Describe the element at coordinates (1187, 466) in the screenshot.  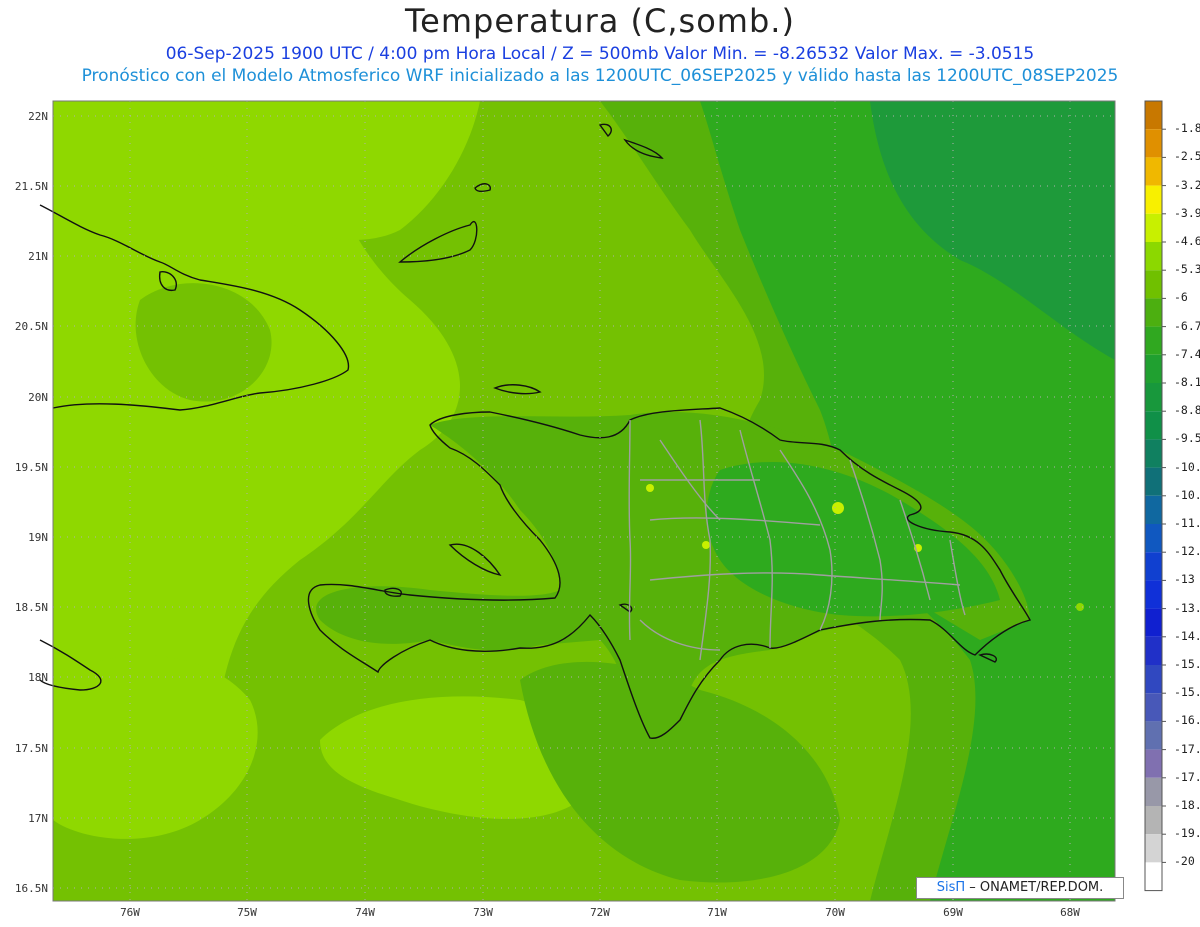
I see `colorbar-label: -10.2` at that location.